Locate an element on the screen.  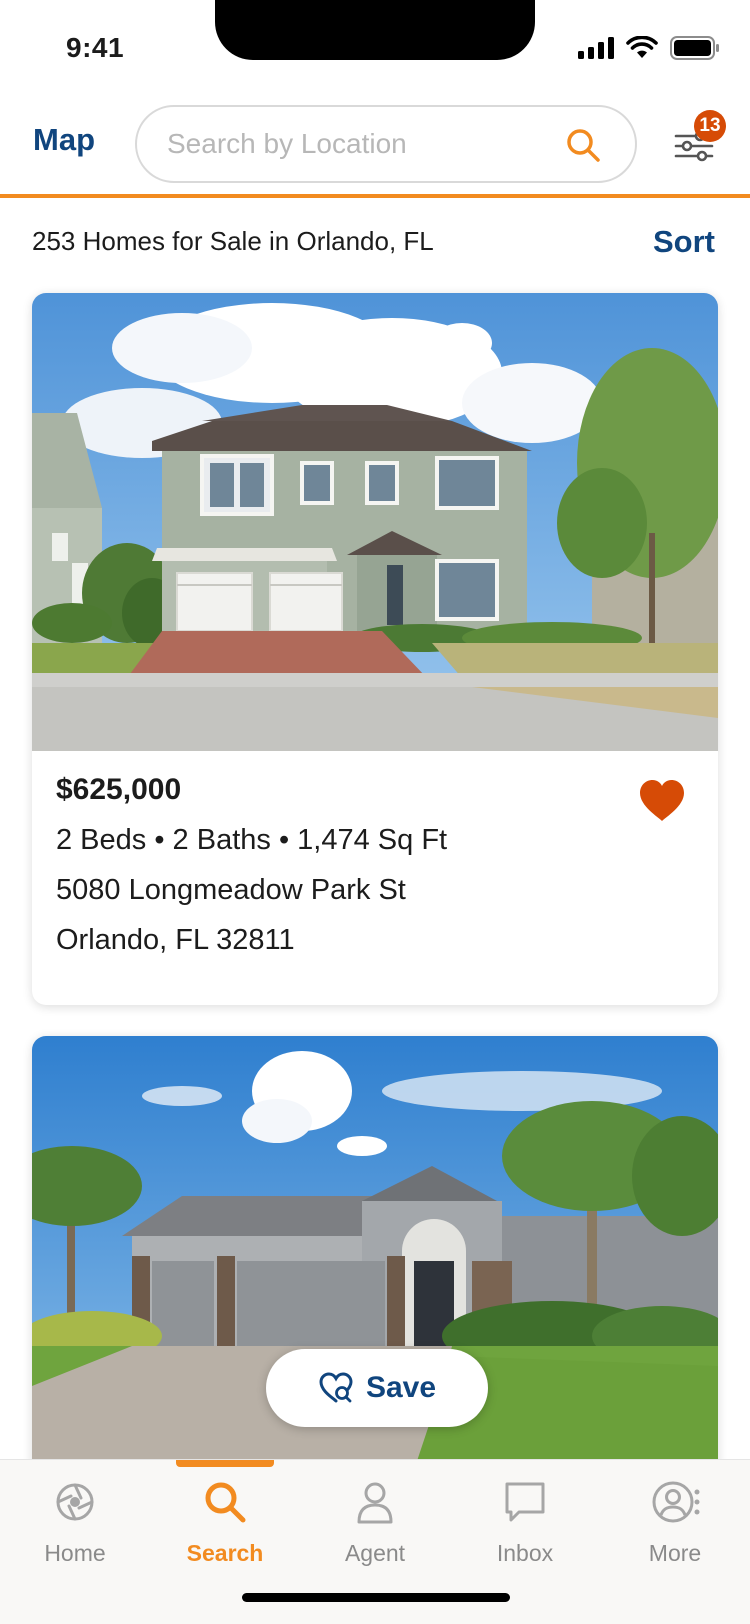
tab-more: More is located at coordinates (675, 1522).